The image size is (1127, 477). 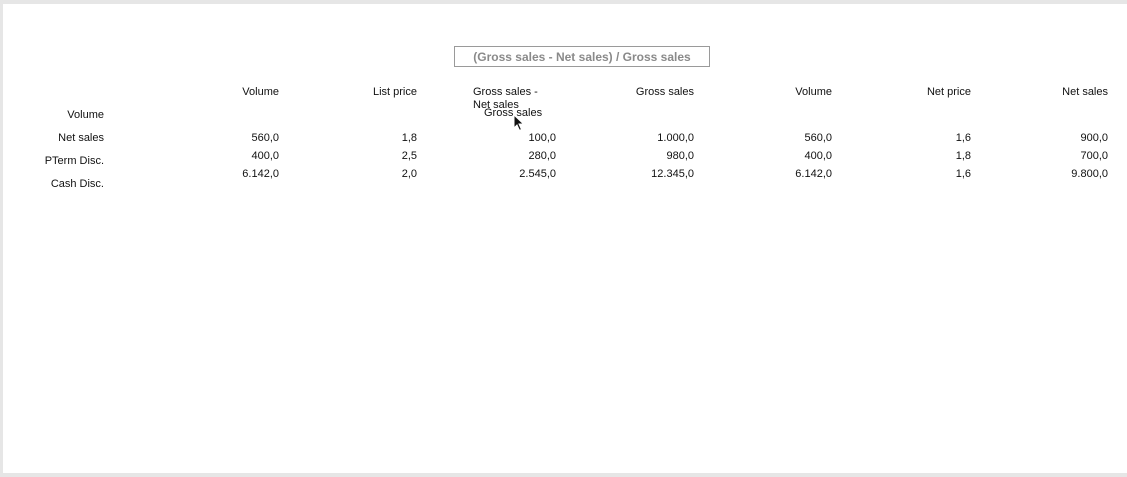 I want to click on column-header-volume-2: Volume, so click(x=792, y=92).